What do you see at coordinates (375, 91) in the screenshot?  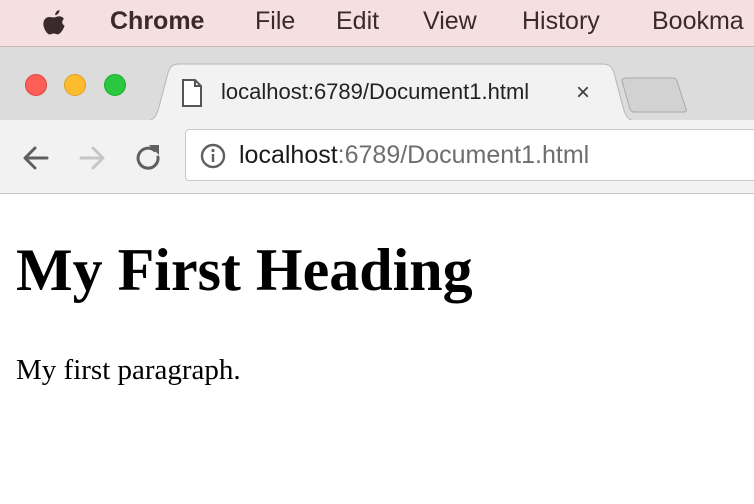 I see `tab-title: localhost:6789/Document1.html` at bounding box center [375, 91].